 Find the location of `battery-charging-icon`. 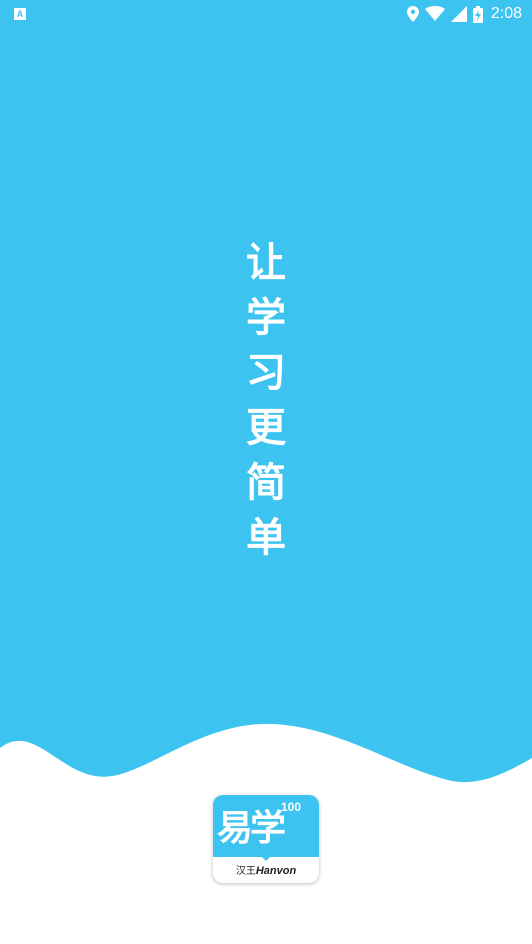

battery-charging-icon is located at coordinates (477, 14).